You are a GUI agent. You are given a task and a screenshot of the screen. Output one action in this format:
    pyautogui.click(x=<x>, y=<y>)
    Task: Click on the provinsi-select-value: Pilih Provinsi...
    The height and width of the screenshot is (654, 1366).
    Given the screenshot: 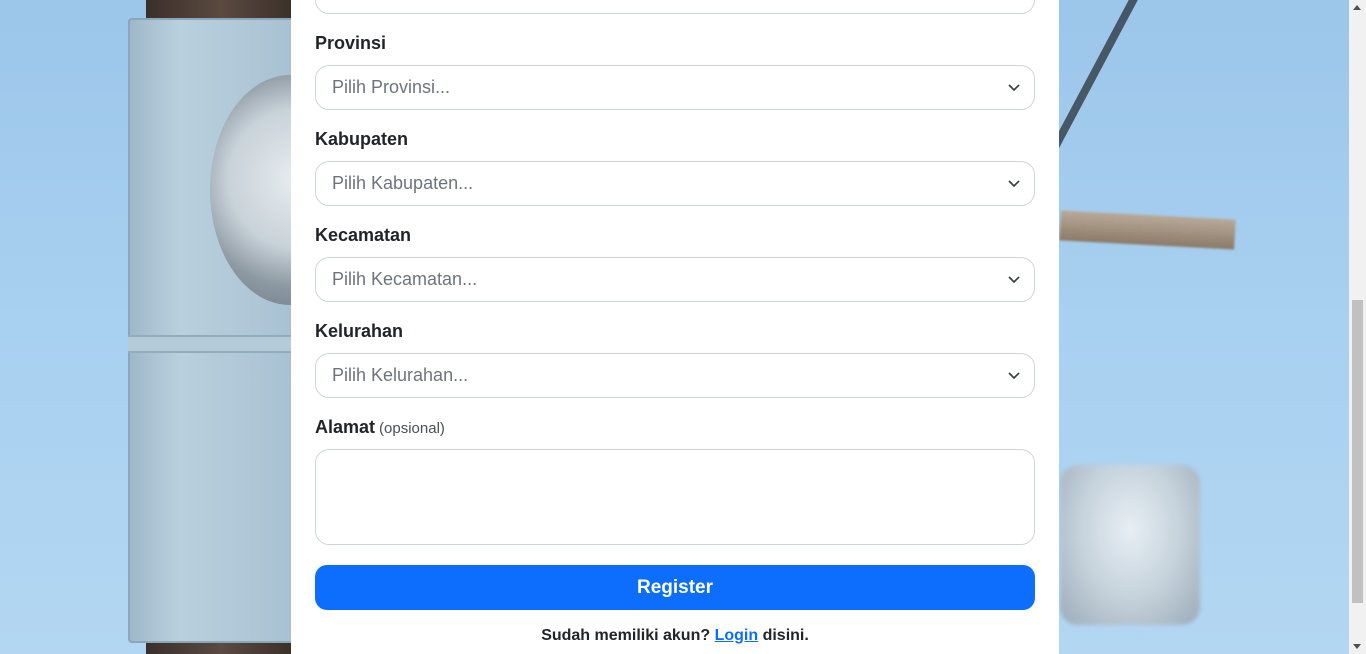 What is the action you would take?
    pyautogui.click(x=391, y=87)
    